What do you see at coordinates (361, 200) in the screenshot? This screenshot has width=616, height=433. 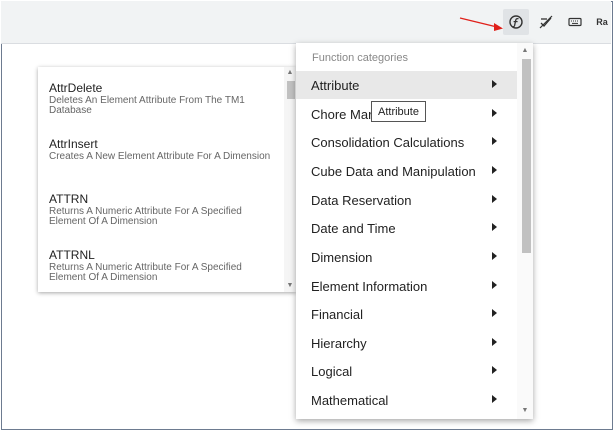 I see `category-label: Data Reservation` at bounding box center [361, 200].